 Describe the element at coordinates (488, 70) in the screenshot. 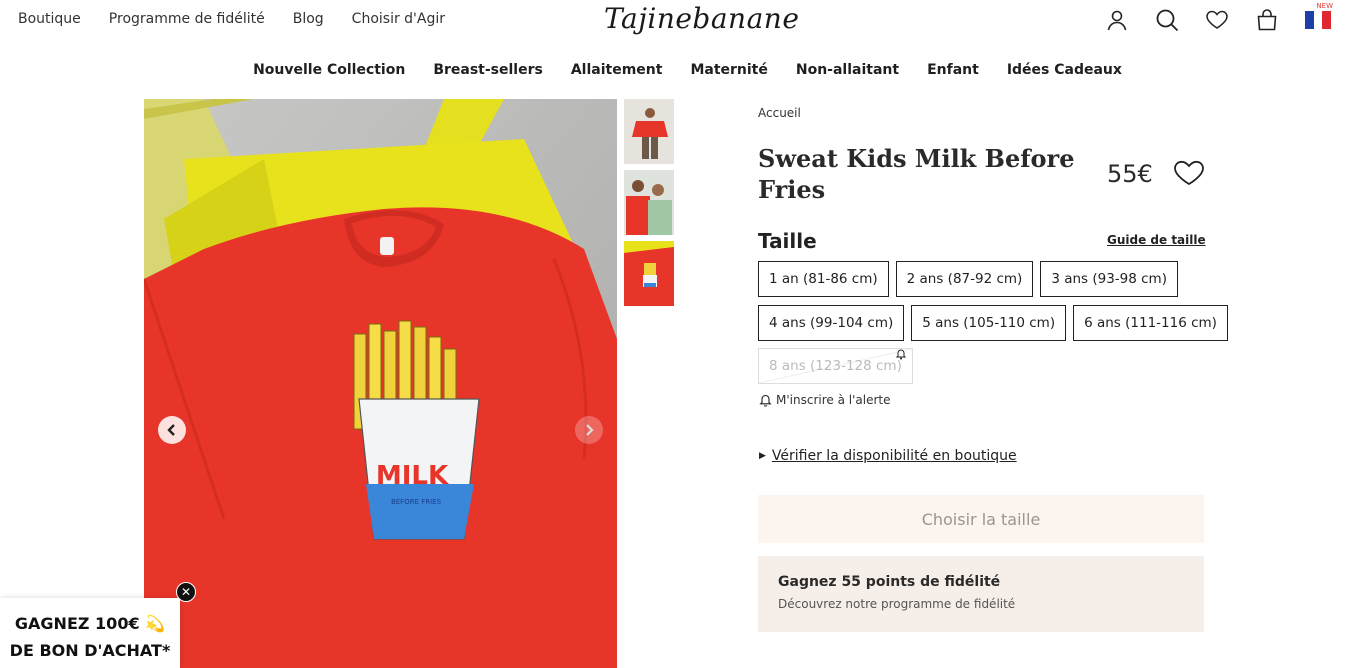

I see `category-breast-sellers: Breast-sellers` at that location.